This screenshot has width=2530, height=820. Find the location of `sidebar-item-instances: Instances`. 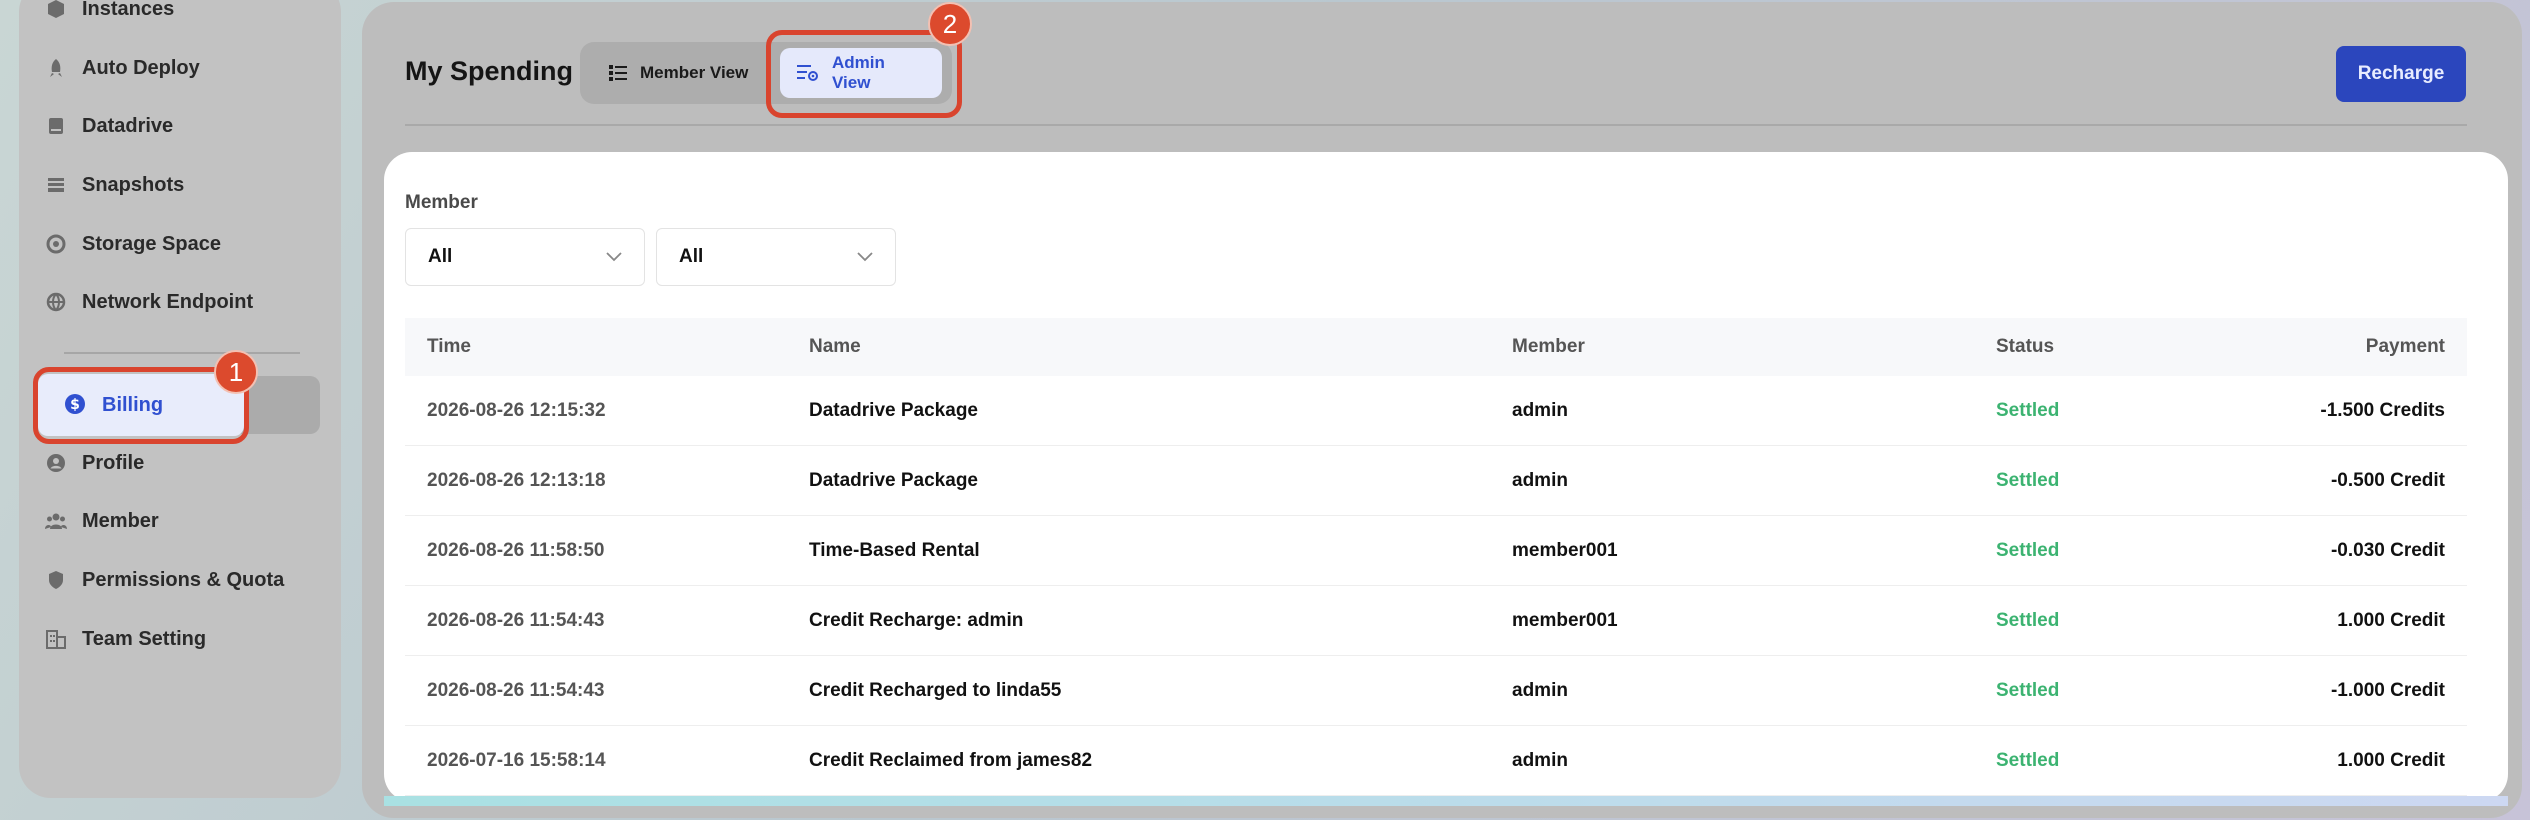

sidebar-item-instances: Instances is located at coordinates (109, 18).